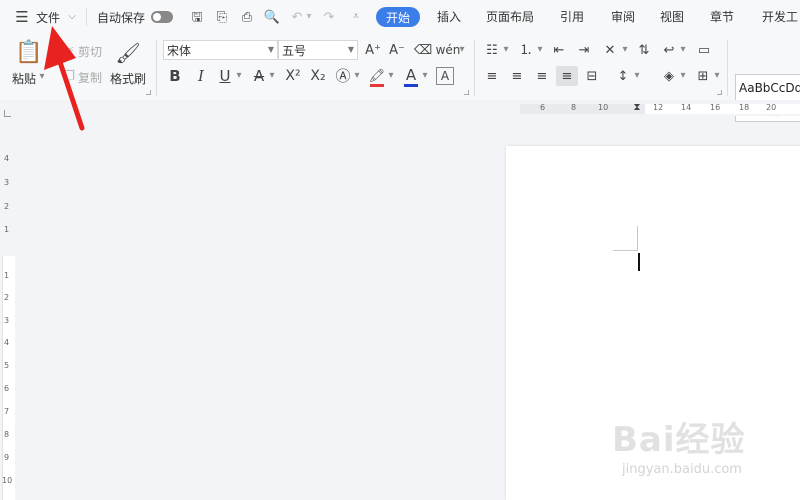  Describe the element at coordinates (574, 107) in the screenshot. I see `ruler-number: 8` at that location.